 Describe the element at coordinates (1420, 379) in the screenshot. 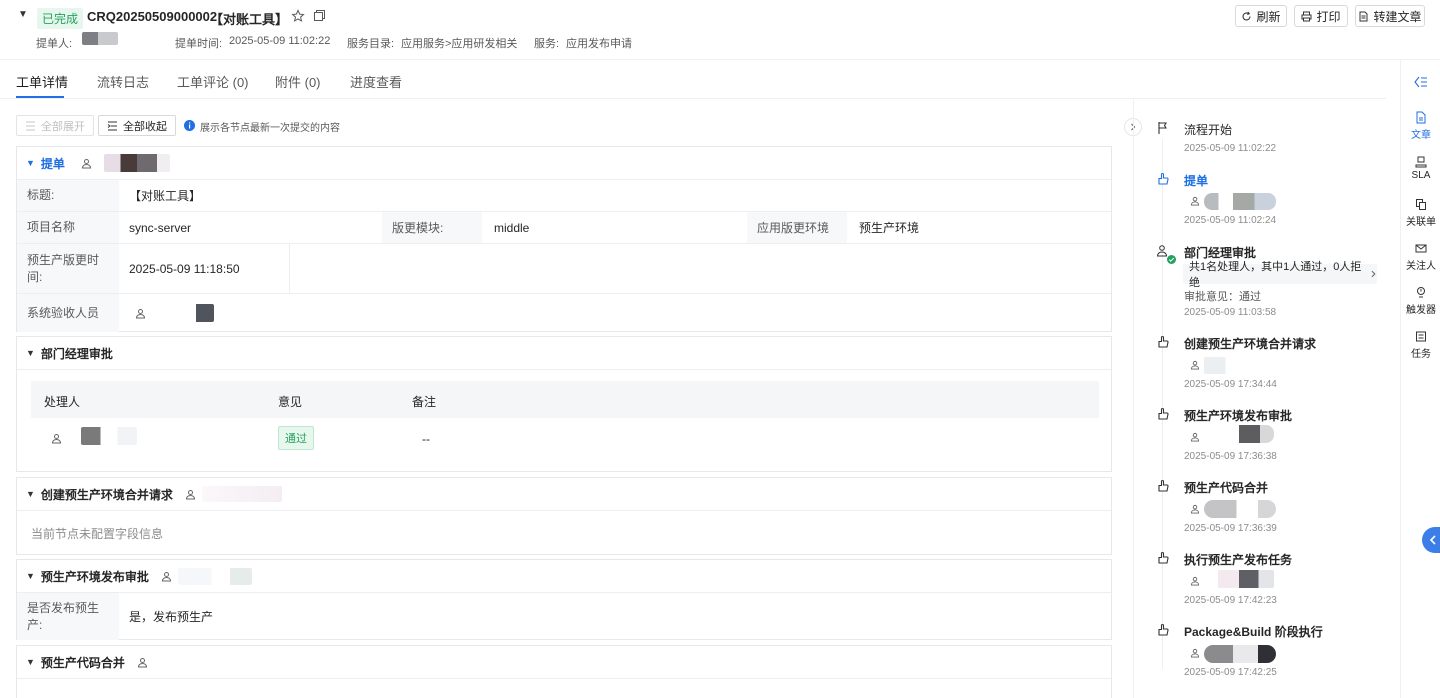

I see `right-side-rail: 文章 SLA 关联单 关注人 触发器 任务` at that location.